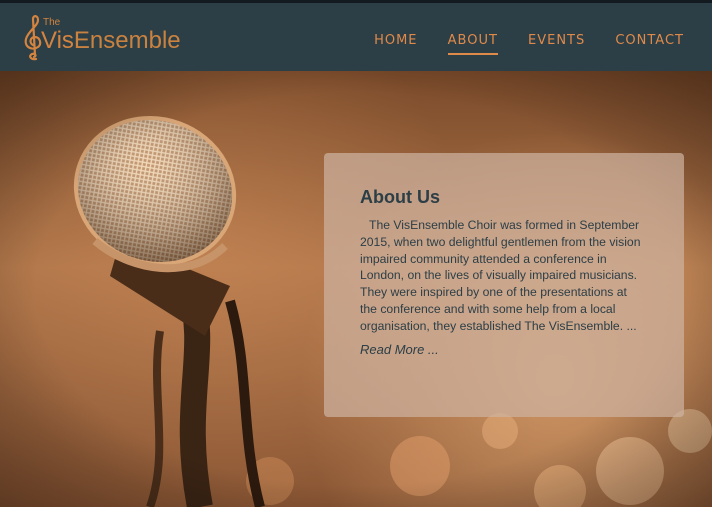 This screenshot has height=507, width=712. I want to click on logo-wordmark: VisEnsemble, so click(111, 41).